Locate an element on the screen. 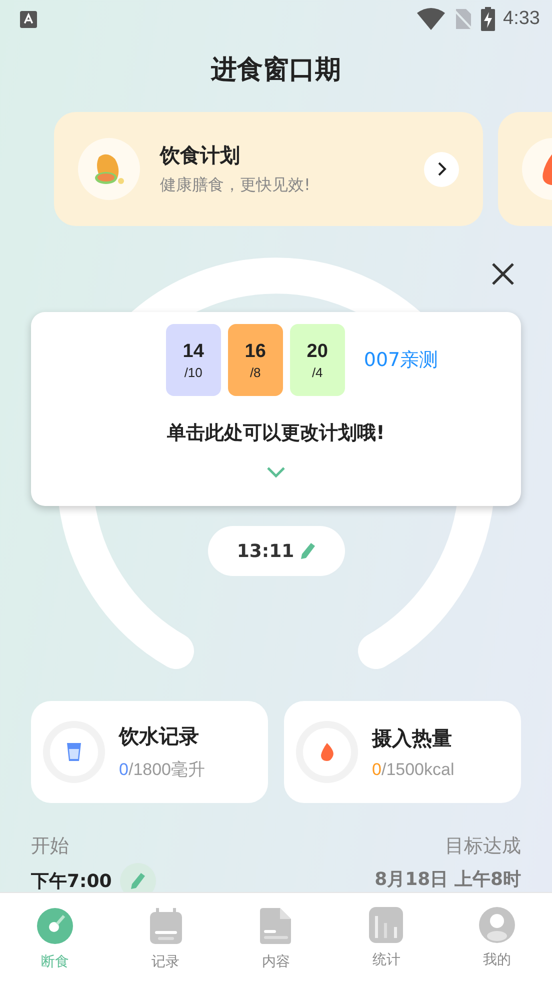 The image size is (552, 981). tab: 记录 is located at coordinates (165, 937).